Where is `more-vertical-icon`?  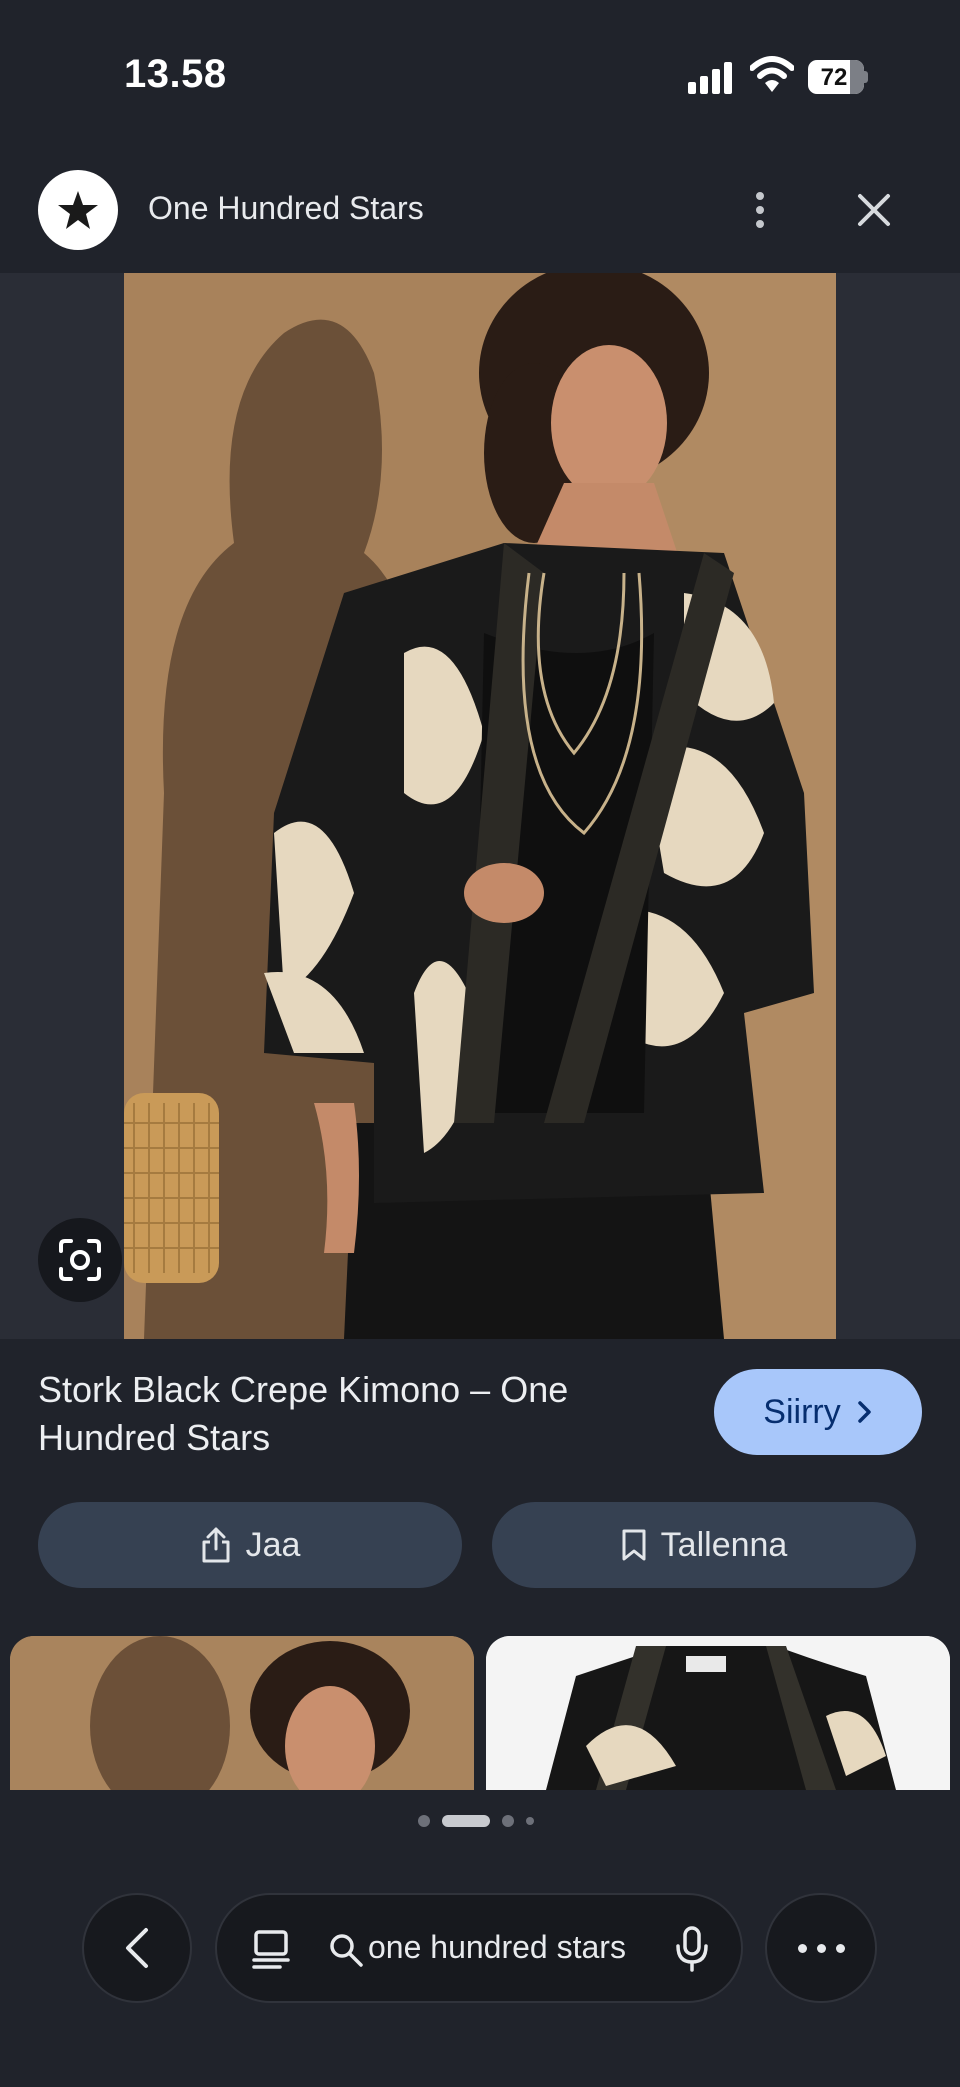 more-vertical-icon is located at coordinates (760, 210).